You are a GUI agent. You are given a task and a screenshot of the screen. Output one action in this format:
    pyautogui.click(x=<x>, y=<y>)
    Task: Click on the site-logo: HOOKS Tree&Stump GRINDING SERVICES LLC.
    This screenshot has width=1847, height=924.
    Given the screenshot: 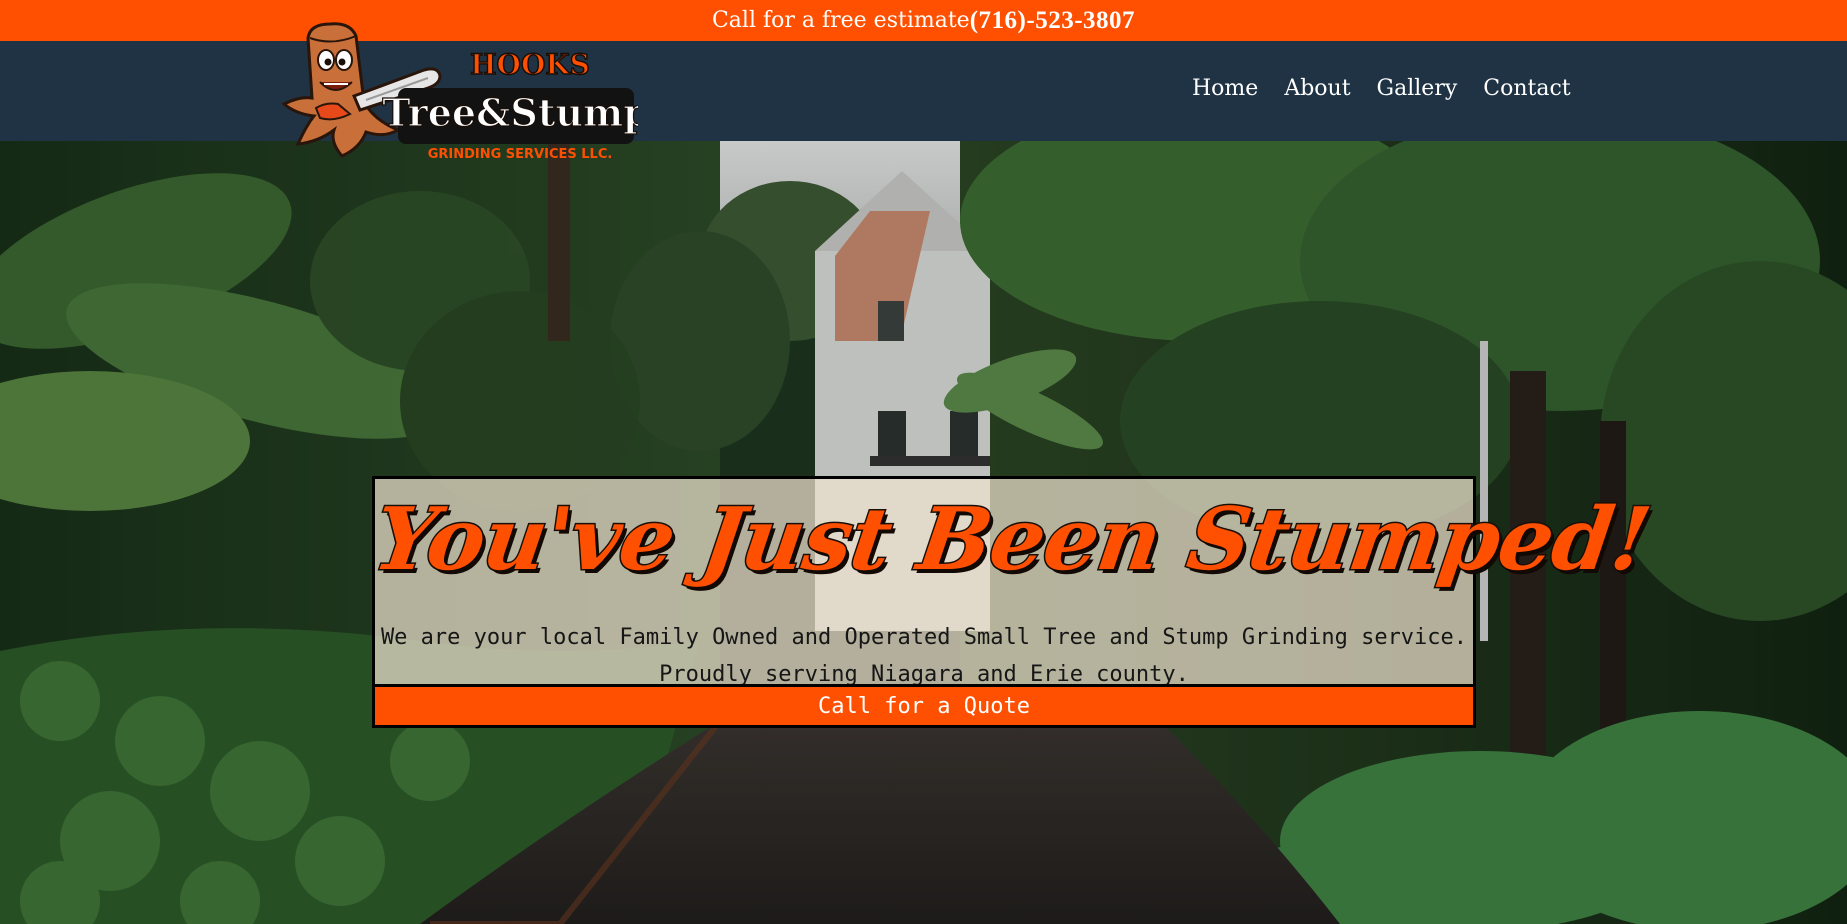 What is the action you would take?
    pyautogui.click(x=464, y=94)
    